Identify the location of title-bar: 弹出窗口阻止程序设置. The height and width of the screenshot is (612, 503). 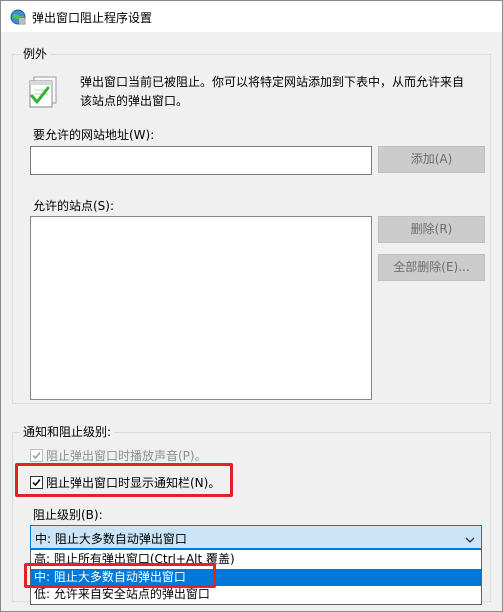
(251, 16).